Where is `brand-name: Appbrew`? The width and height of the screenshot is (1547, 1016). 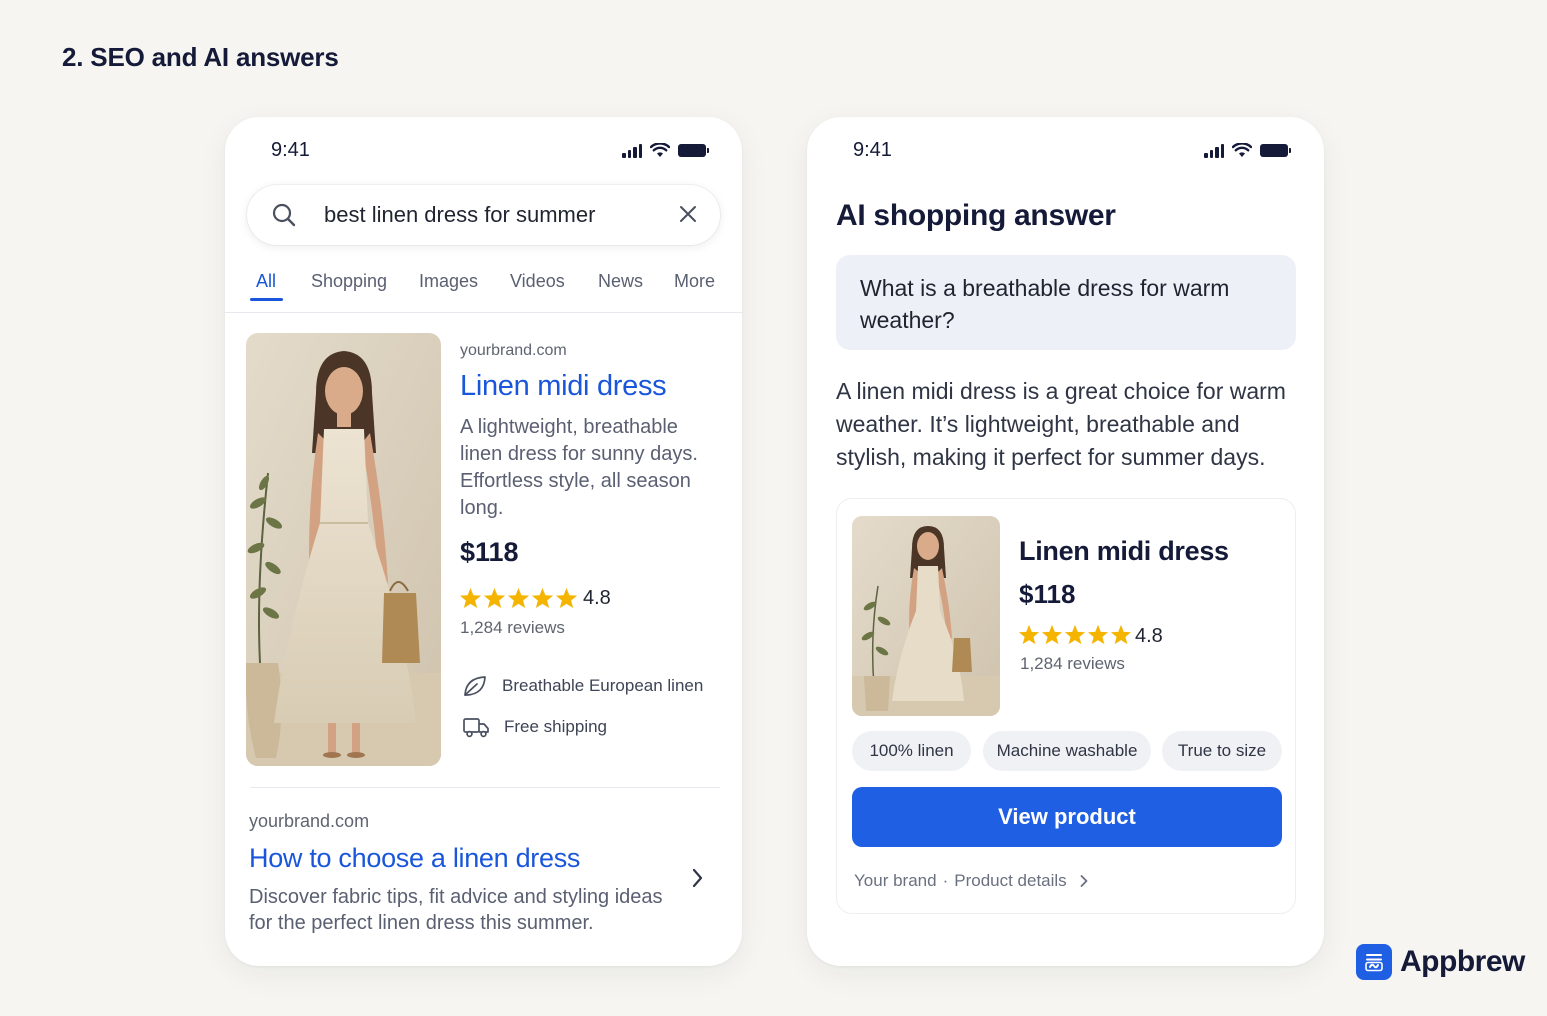 brand-name: Appbrew is located at coordinates (1462, 961).